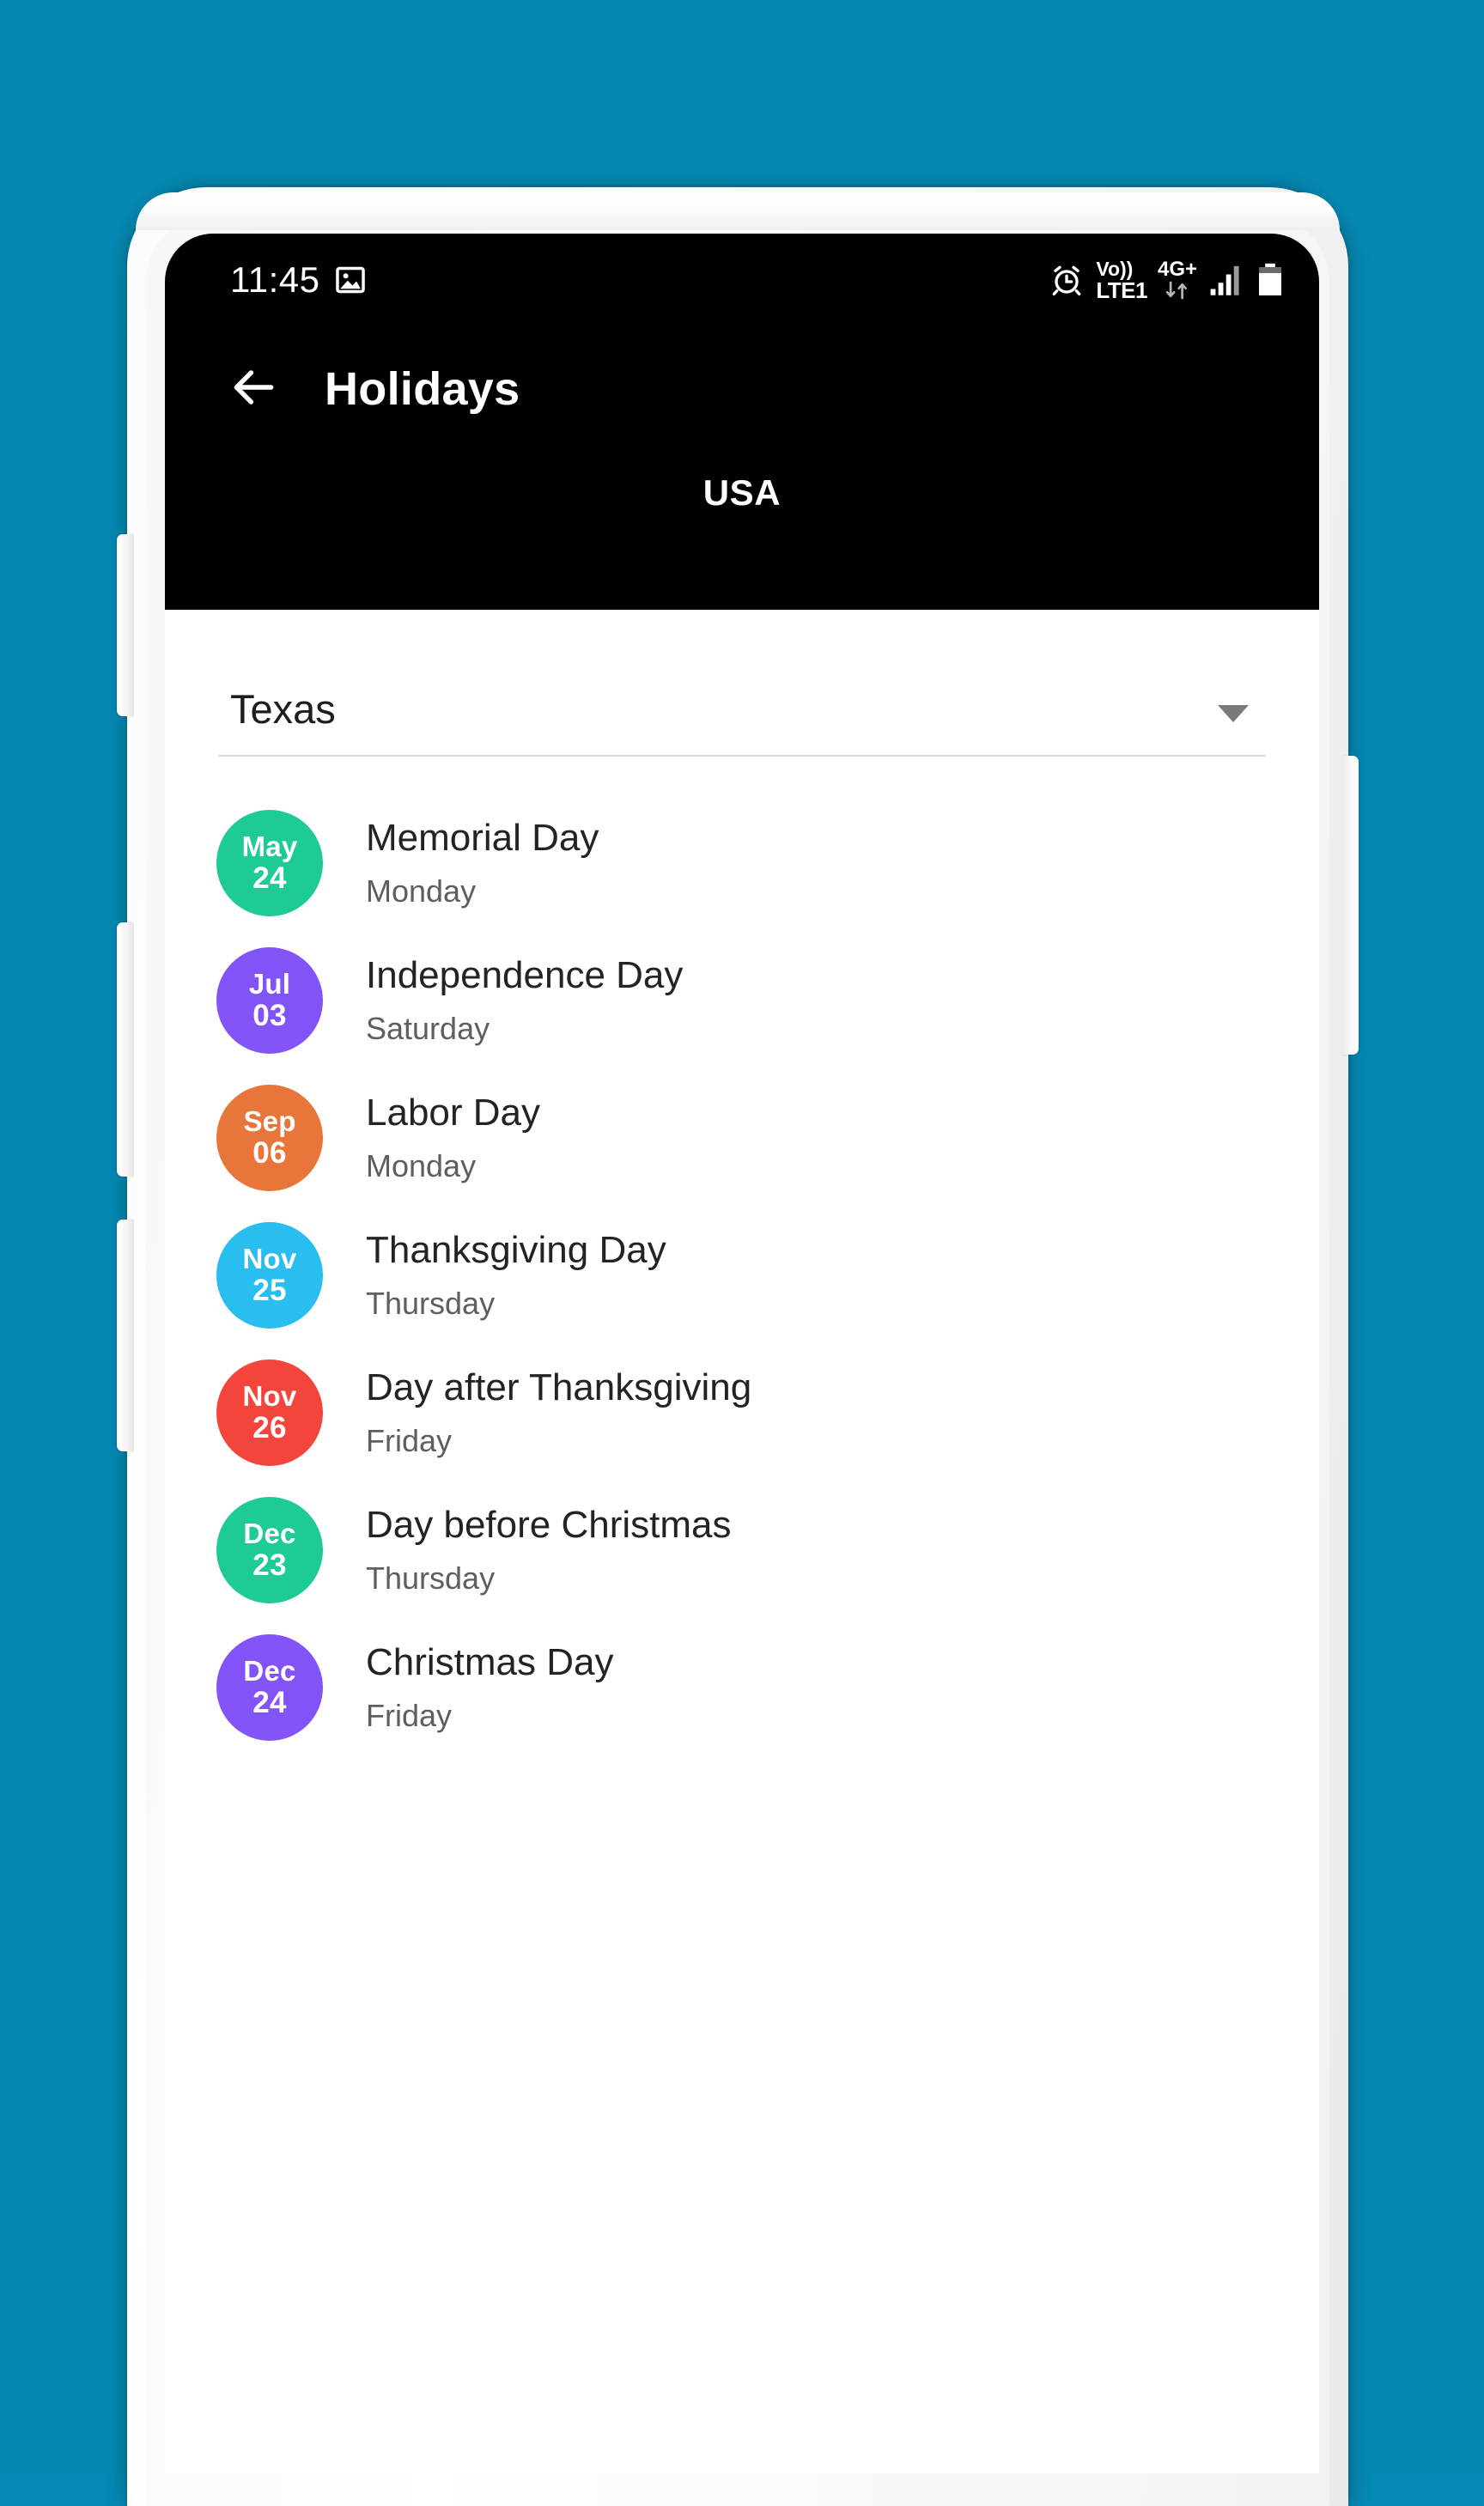  What do you see at coordinates (350, 280) in the screenshot?
I see `image-icon` at bounding box center [350, 280].